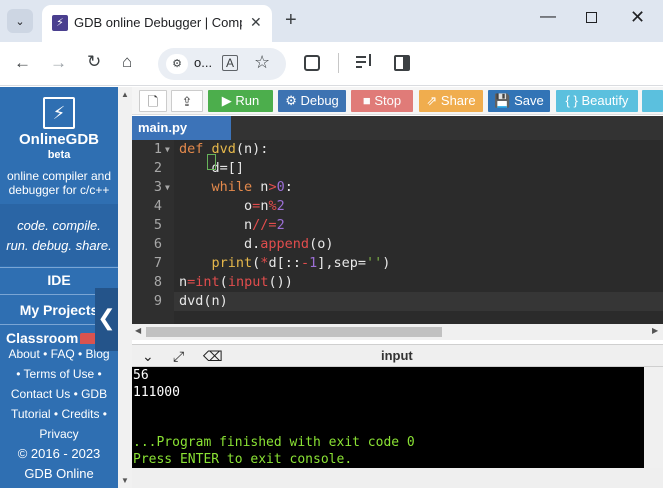 This screenshot has width=663, height=488. Describe the element at coordinates (597, 101) in the screenshot. I see `beautify-button: { } Beautify` at that location.